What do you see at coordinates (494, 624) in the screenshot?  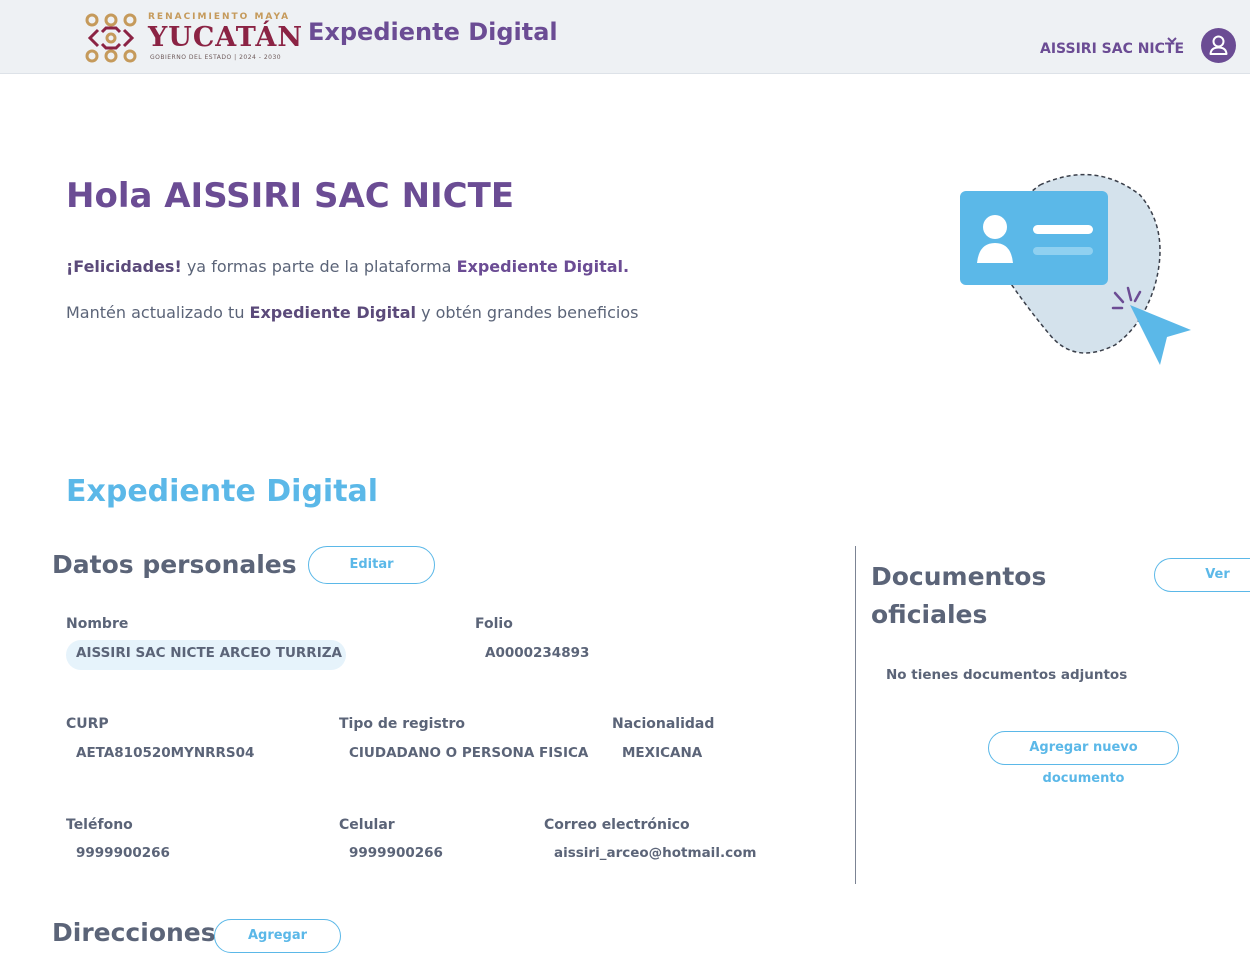 I see `folio-label: Folio` at bounding box center [494, 624].